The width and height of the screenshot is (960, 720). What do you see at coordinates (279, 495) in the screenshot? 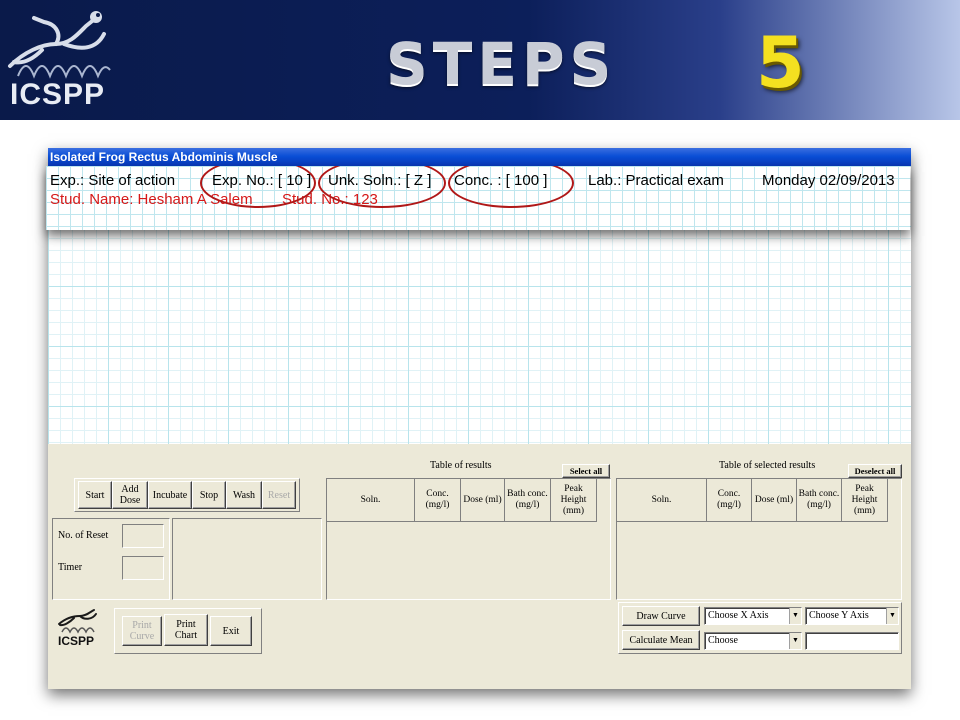
I see `reset-button: Reset` at bounding box center [279, 495].